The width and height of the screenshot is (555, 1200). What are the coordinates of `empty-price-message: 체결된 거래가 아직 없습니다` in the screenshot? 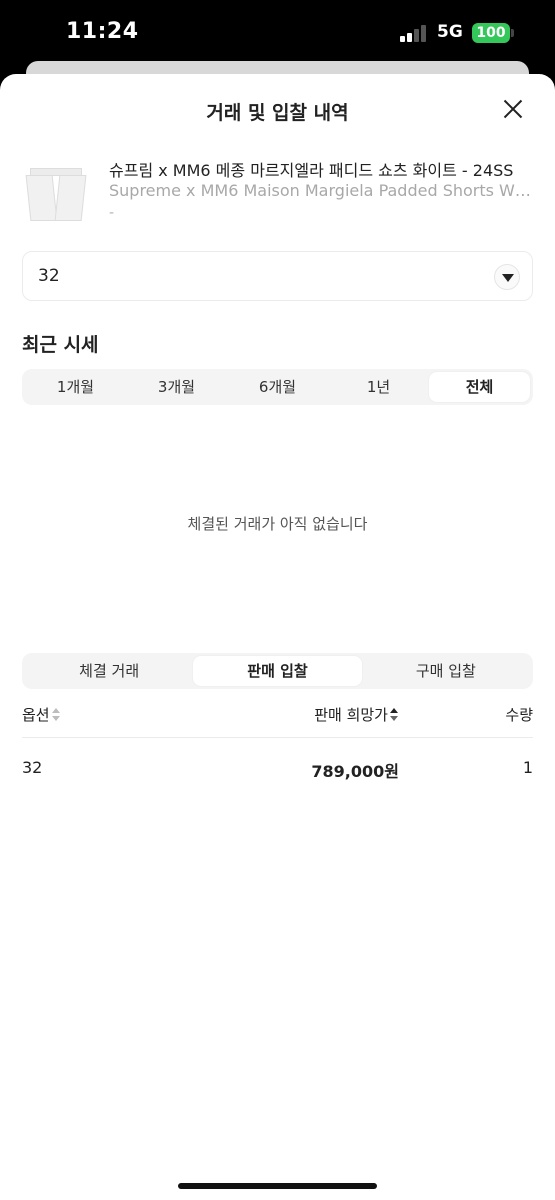 It's located at (277, 524).